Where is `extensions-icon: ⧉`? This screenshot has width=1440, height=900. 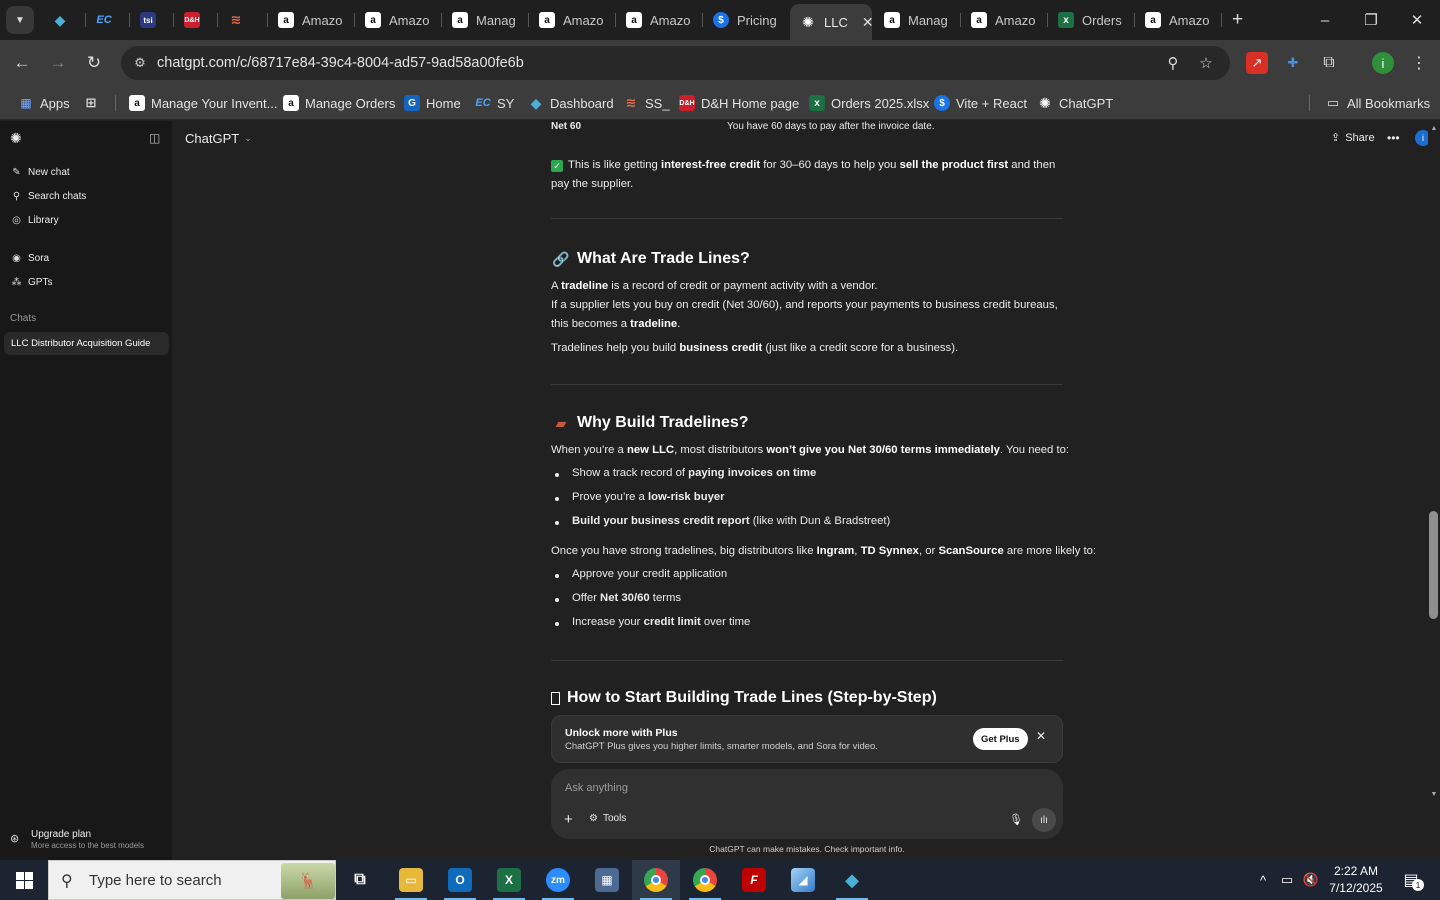
extensions-icon: ⧉ is located at coordinates (1329, 63).